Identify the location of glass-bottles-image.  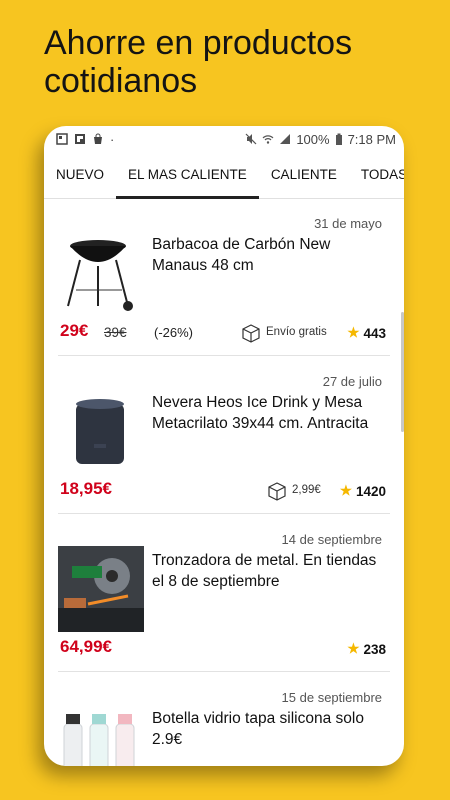
(99, 740).